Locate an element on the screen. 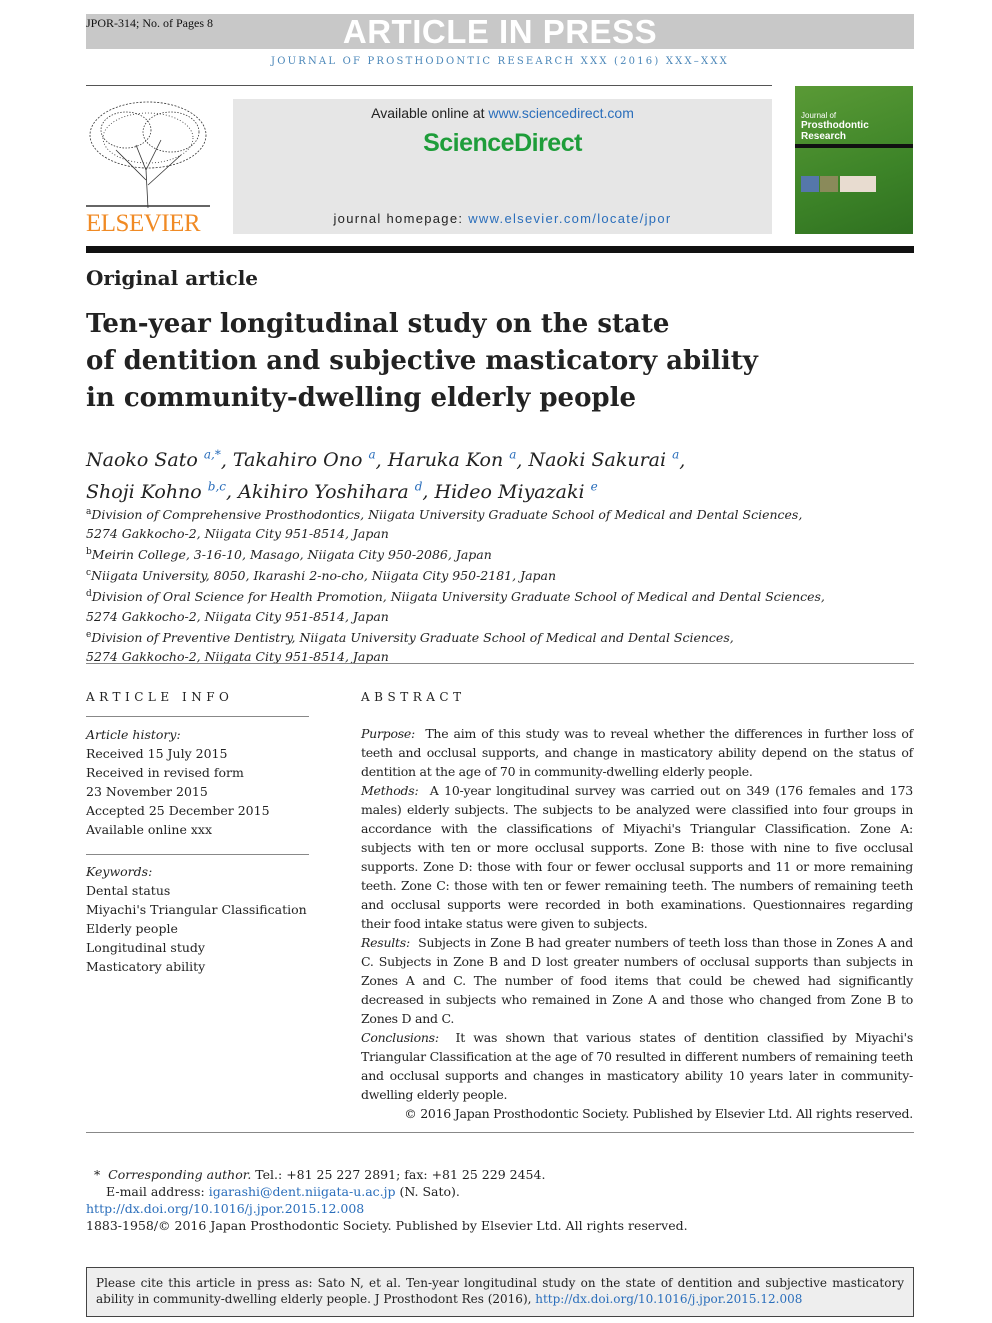  sciencedirect-link: www.sciencedirect.com is located at coordinates (561, 113).